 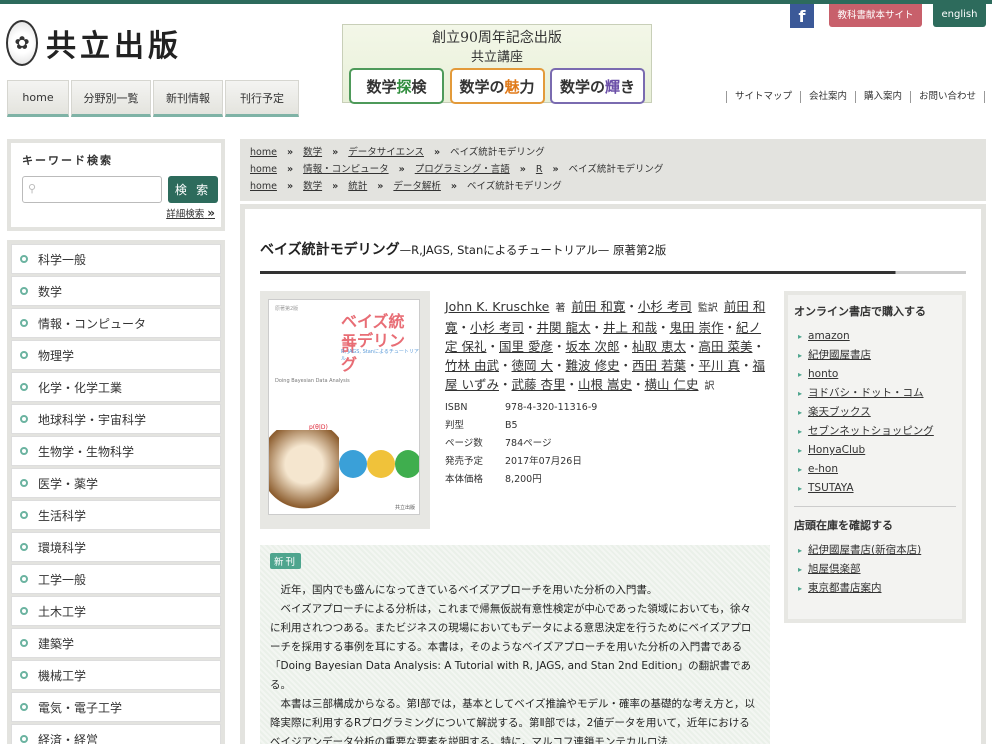 What do you see at coordinates (882, 97) in the screenshot?
I see `purchase-guide-link: 購入案内` at bounding box center [882, 97].